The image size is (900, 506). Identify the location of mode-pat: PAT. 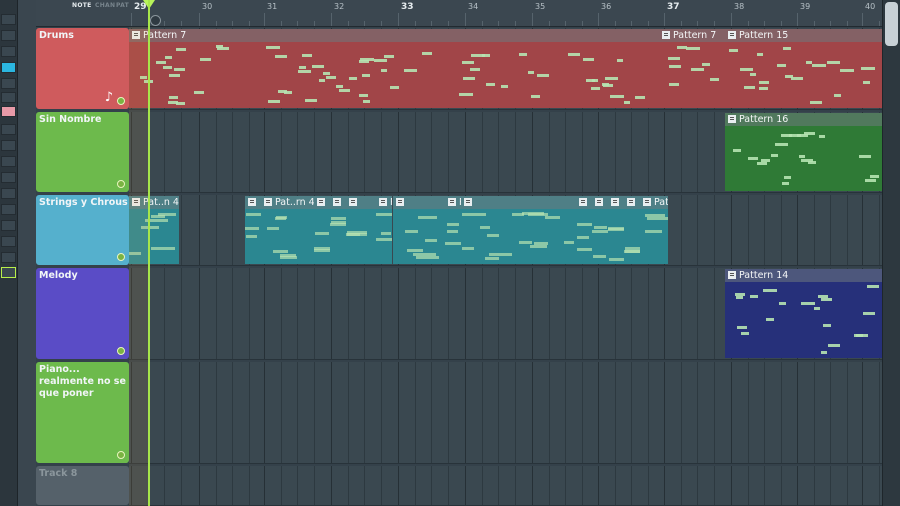
(122, 5).